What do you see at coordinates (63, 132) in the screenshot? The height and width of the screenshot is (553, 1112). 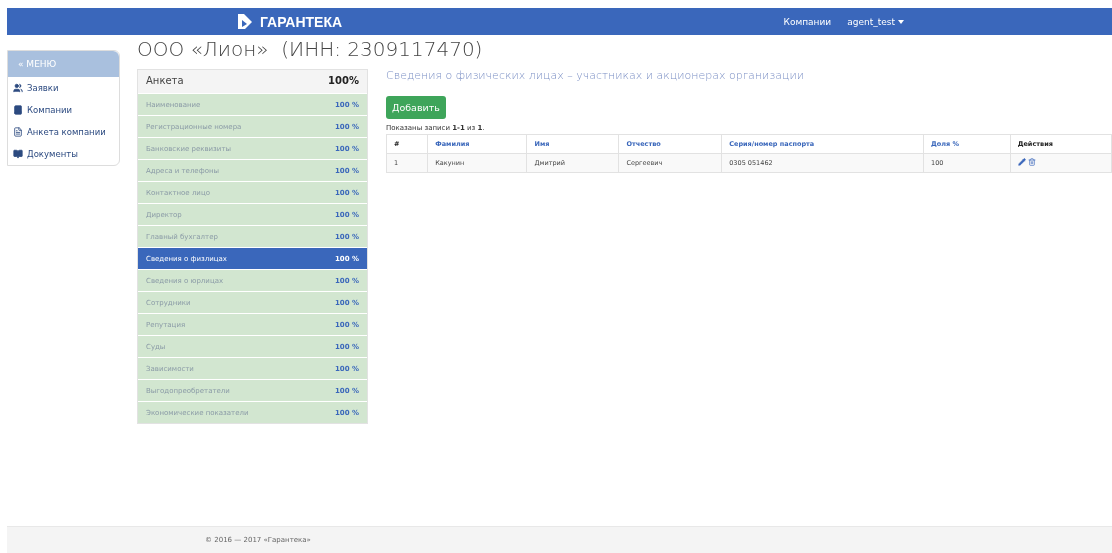 I see `sidebar-item: Анкета компании` at bounding box center [63, 132].